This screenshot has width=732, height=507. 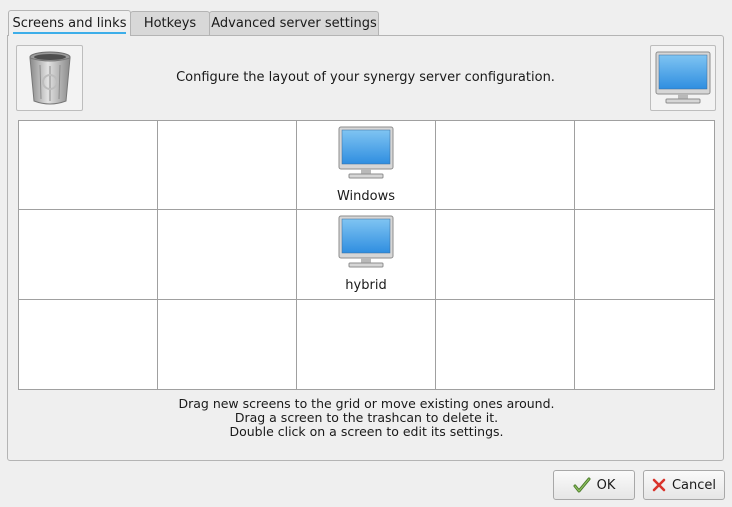 What do you see at coordinates (582, 485) in the screenshot?
I see `checkmark-icon` at bounding box center [582, 485].